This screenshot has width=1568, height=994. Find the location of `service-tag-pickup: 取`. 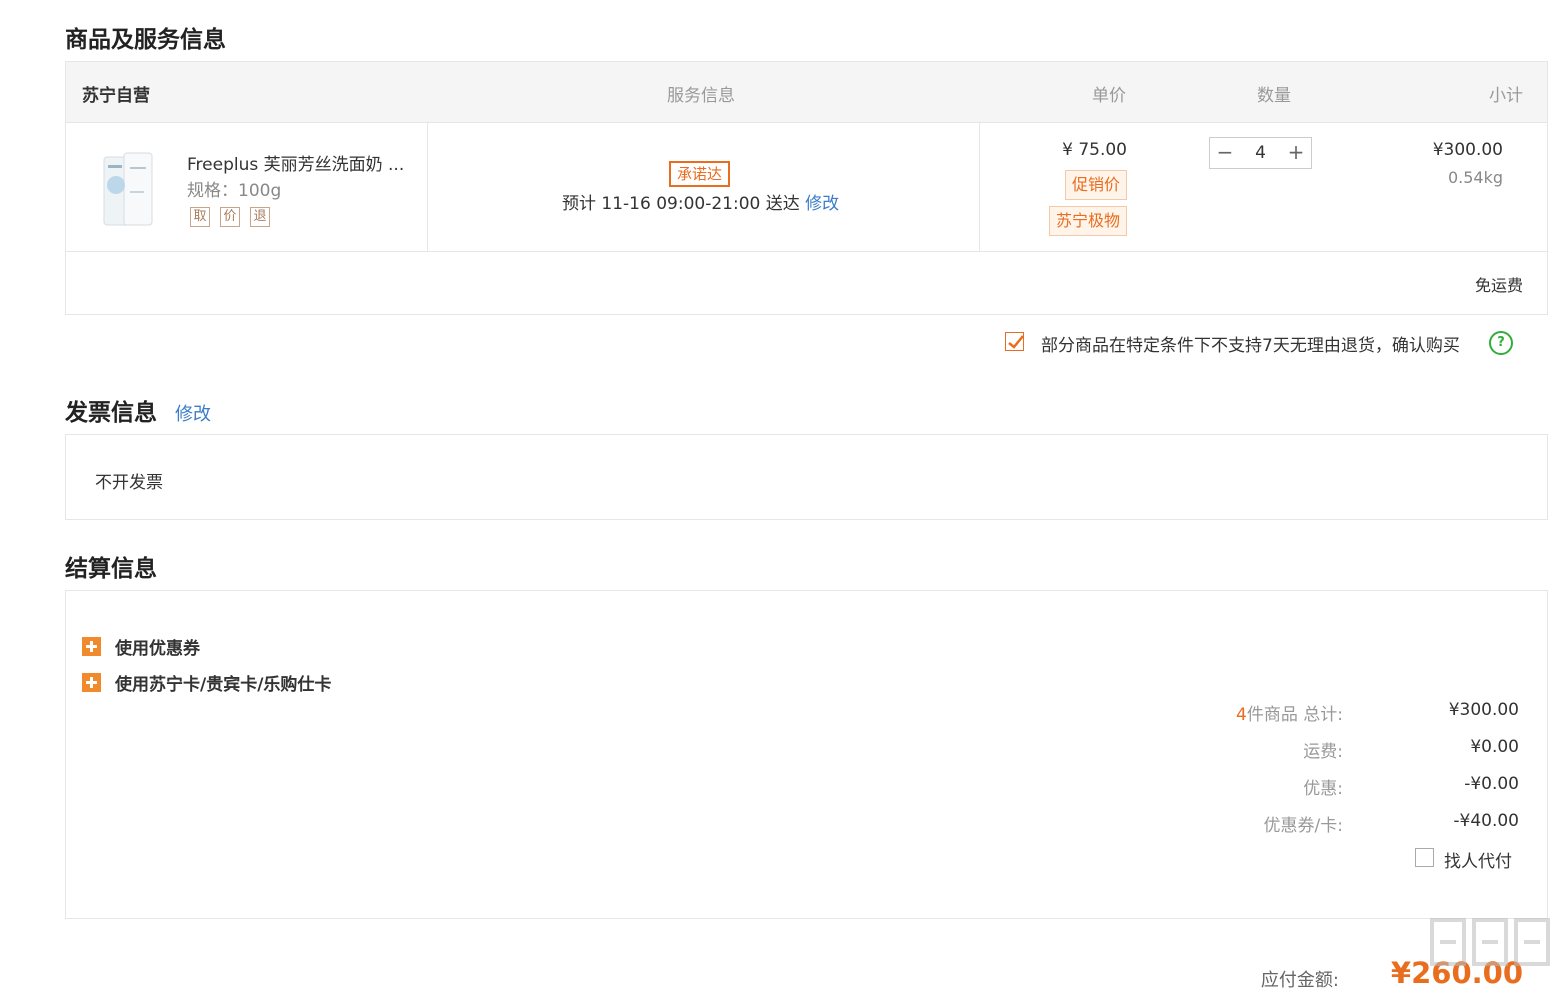

service-tag-pickup: 取 is located at coordinates (200, 217).